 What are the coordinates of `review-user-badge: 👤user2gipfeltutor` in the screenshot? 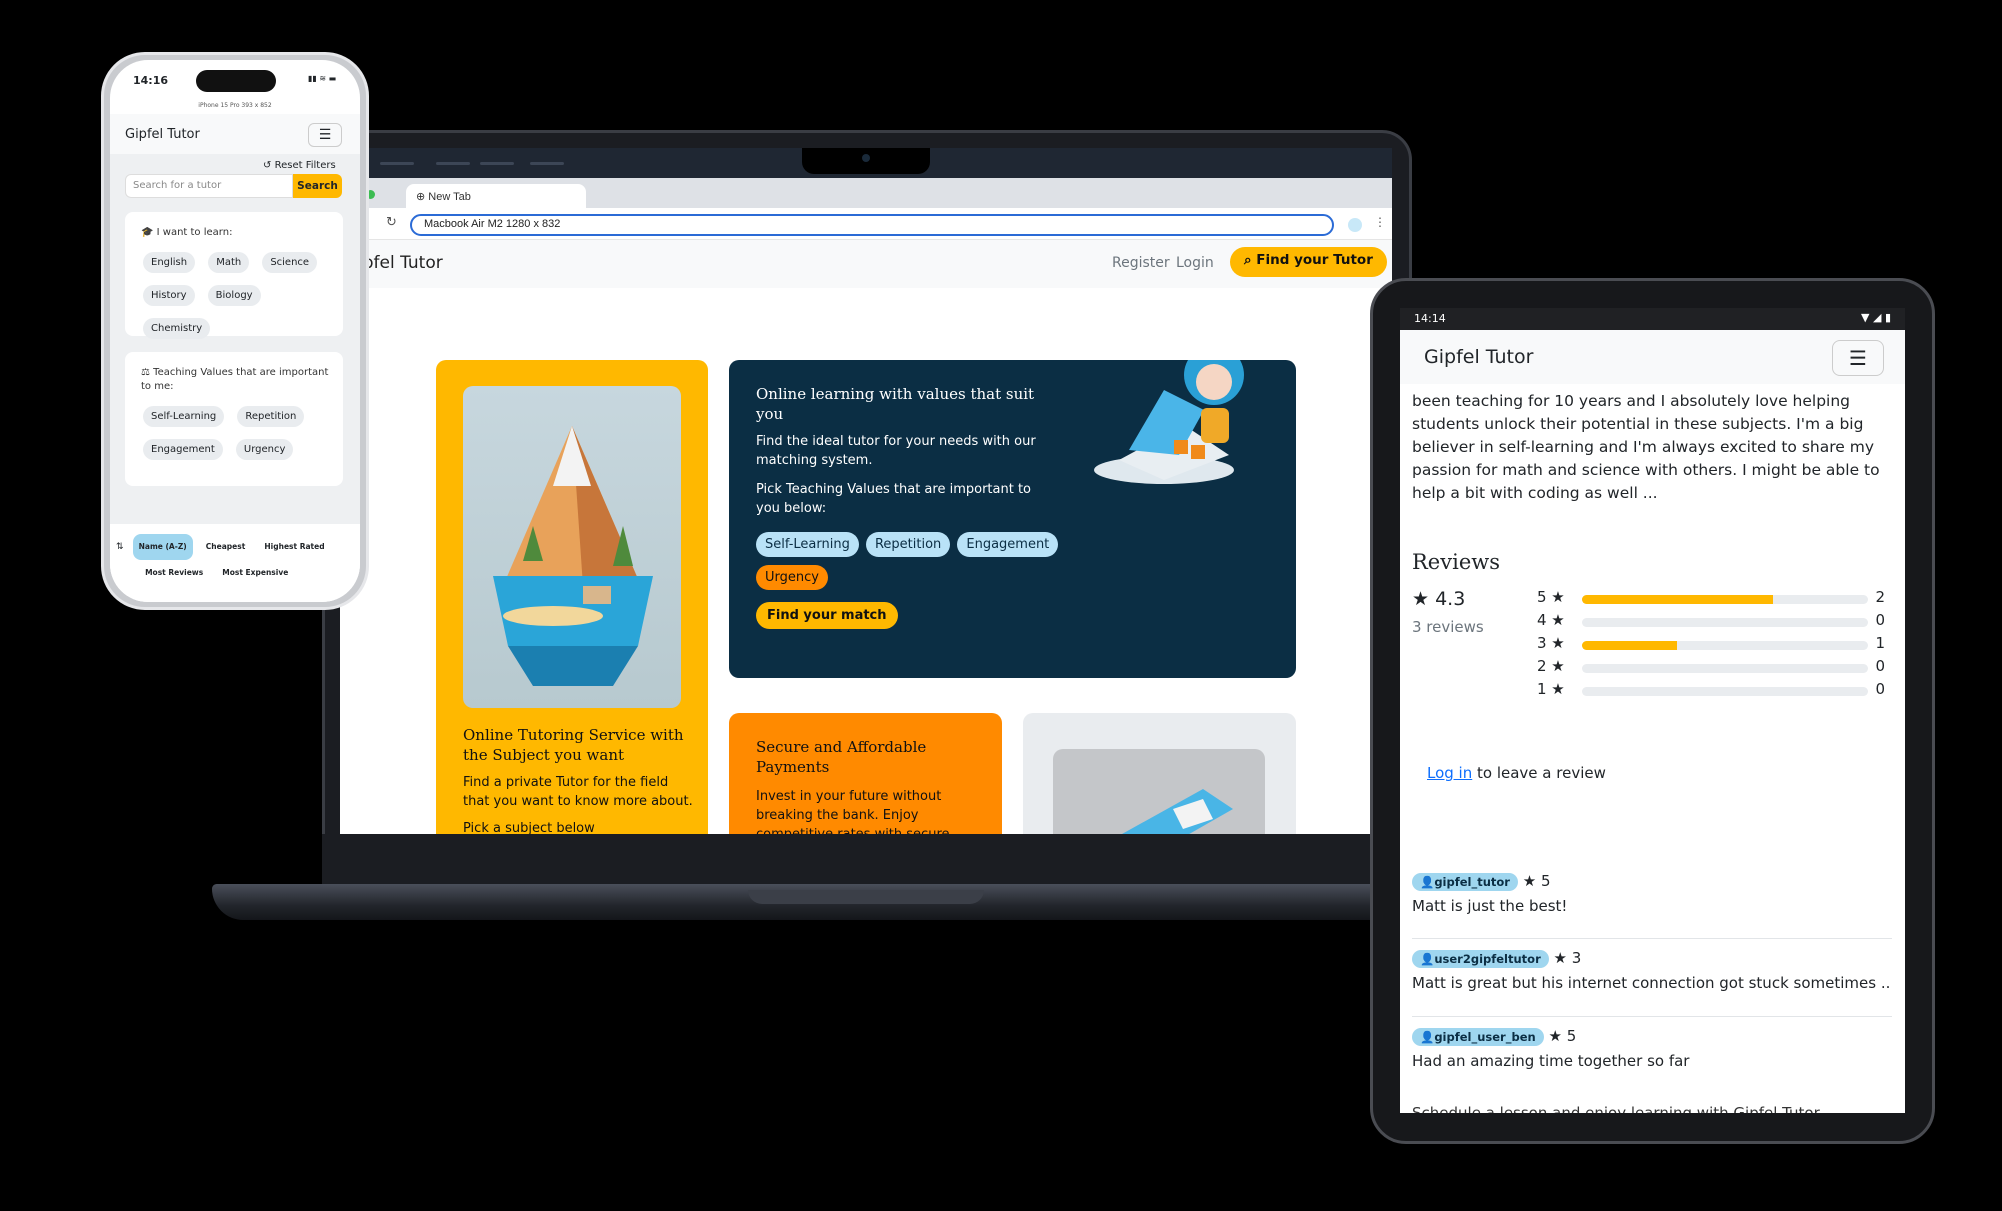 It's located at (1480, 959).